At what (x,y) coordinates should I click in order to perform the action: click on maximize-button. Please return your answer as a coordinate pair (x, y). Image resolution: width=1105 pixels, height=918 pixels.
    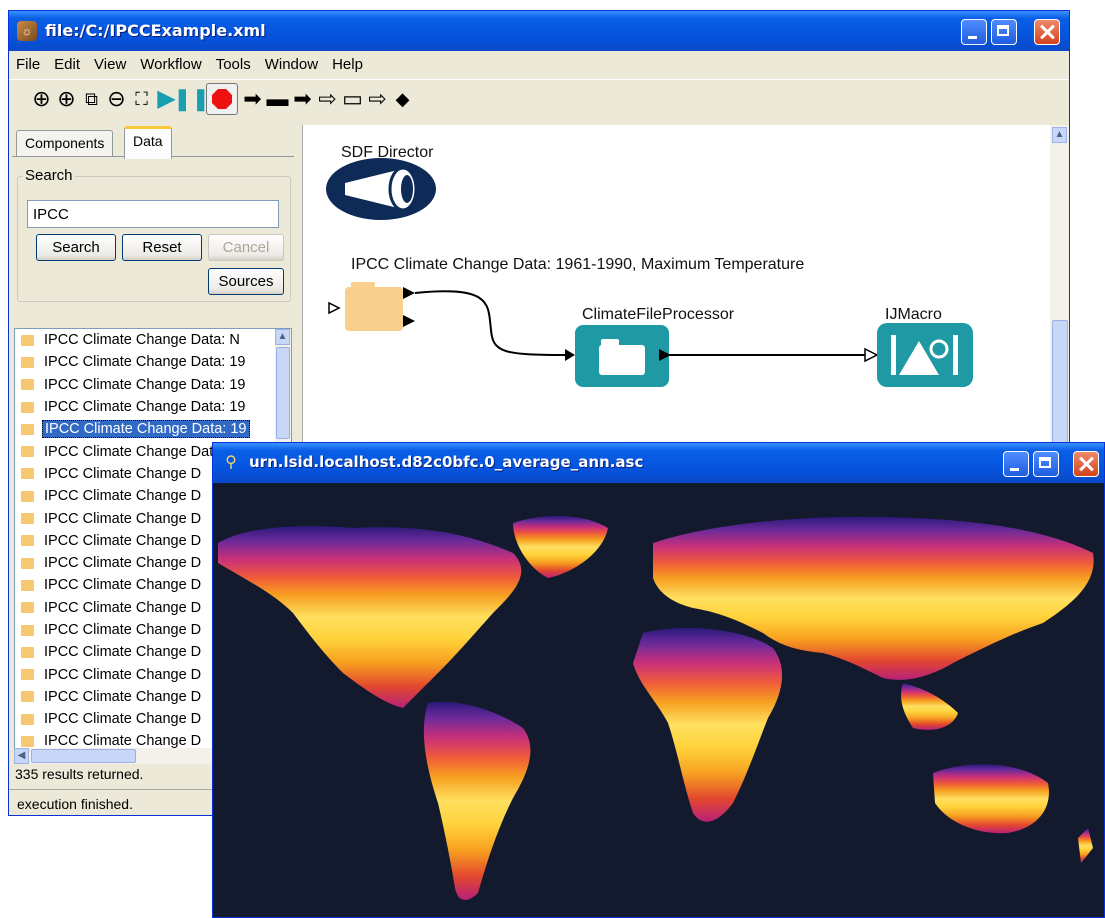
    Looking at the image, I should click on (1004, 32).